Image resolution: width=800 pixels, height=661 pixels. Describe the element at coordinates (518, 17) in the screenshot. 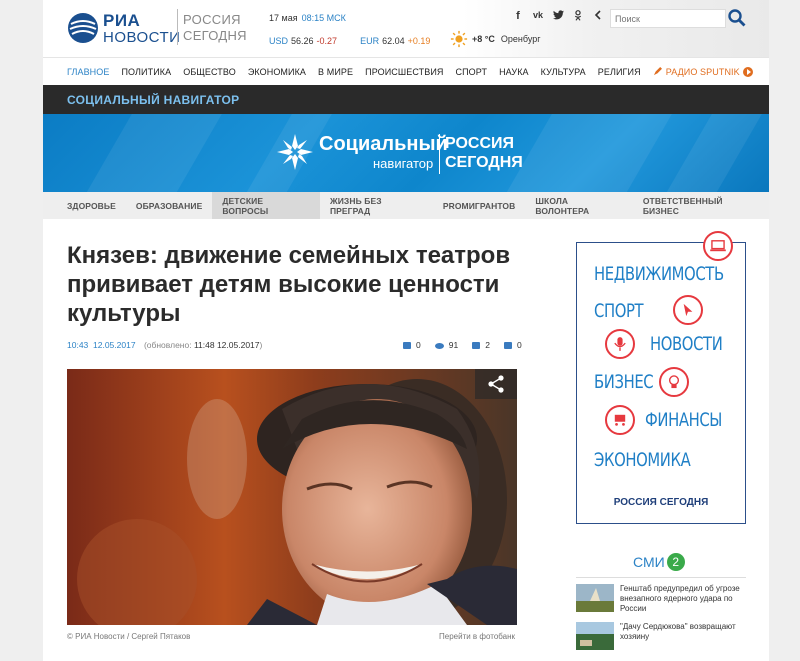

I see `facebook-icon: f` at that location.